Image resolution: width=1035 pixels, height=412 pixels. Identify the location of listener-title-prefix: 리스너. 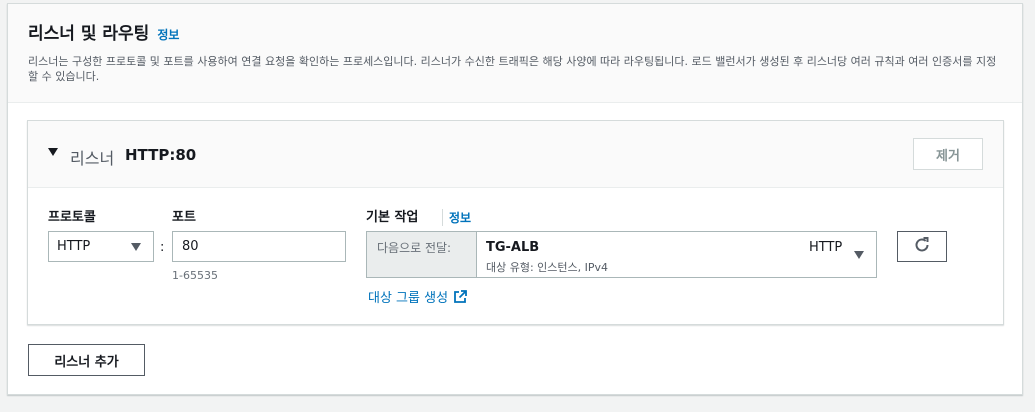
(92, 158).